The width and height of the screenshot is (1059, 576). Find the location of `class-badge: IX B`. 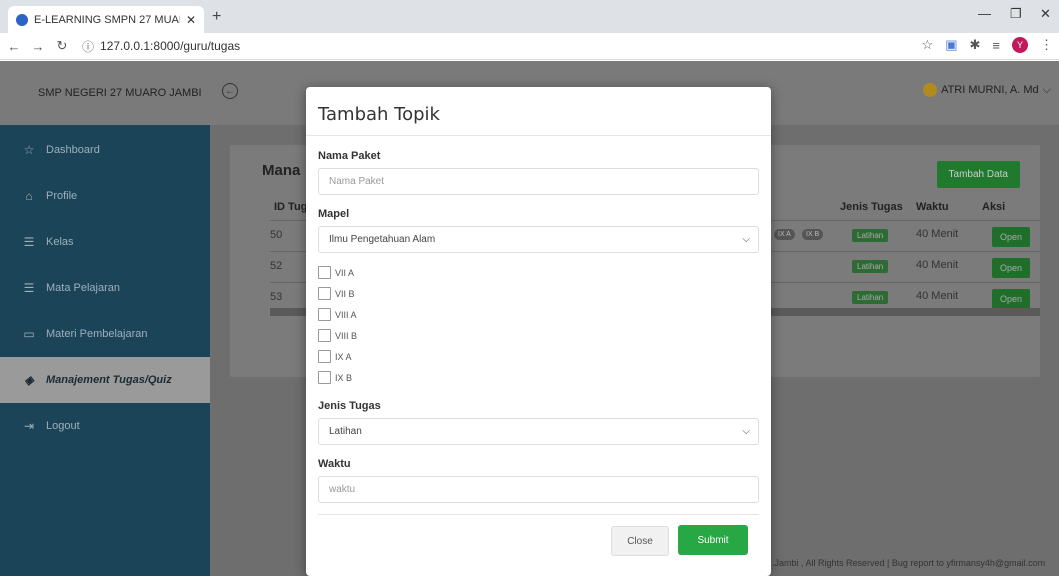

class-badge: IX B is located at coordinates (813, 234).